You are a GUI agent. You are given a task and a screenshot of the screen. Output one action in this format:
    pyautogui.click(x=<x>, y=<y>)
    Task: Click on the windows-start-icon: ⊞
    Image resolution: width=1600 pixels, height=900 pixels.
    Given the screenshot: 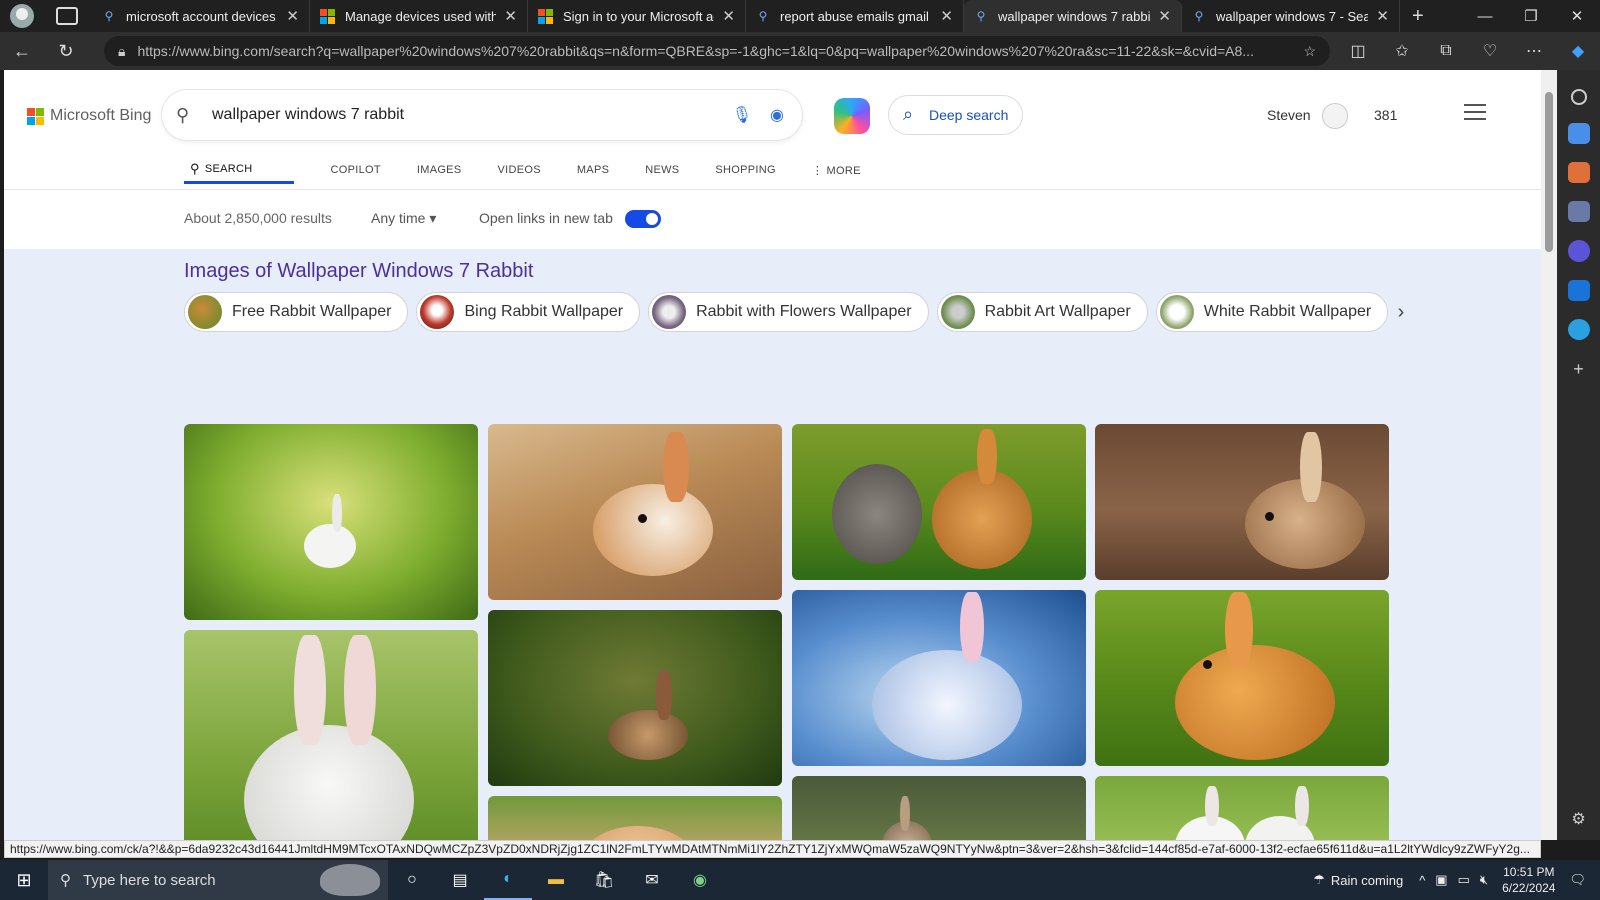 What is the action you would take?
    pyautogui.click(x=24, y=880)
    